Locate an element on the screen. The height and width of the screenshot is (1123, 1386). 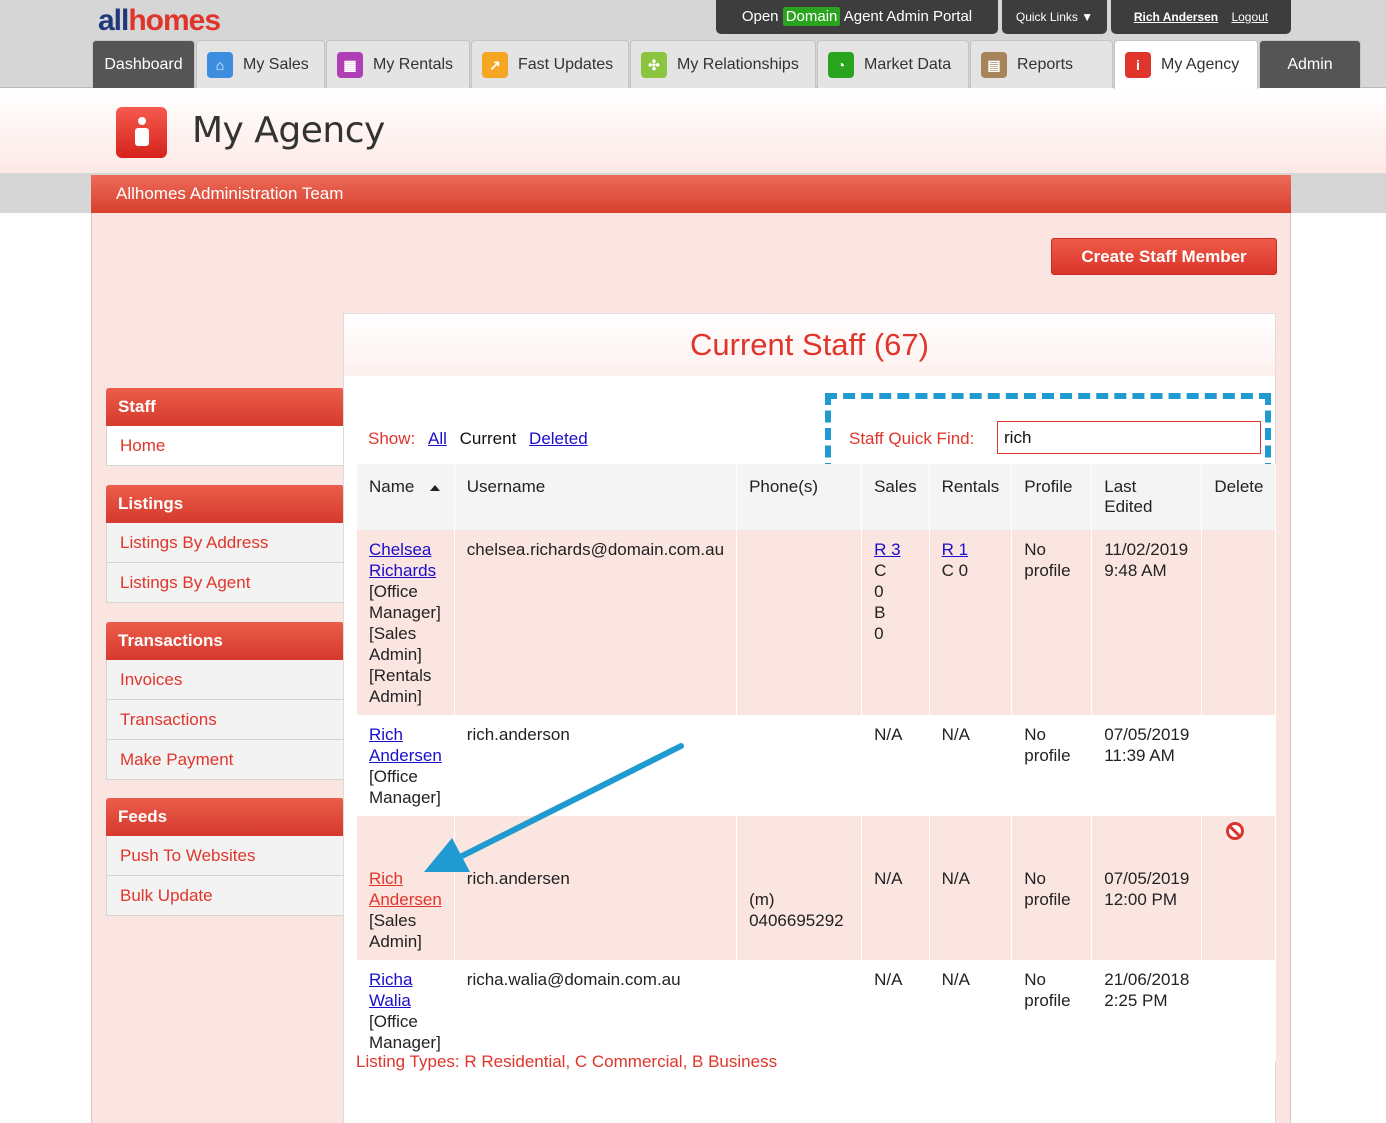
rentals-counts: C 0 is located at coordinates (955, 570).